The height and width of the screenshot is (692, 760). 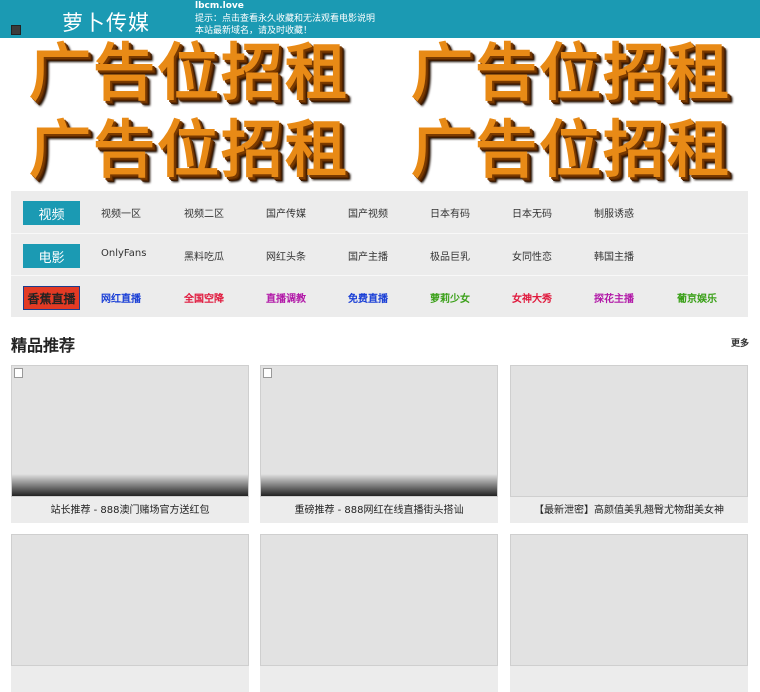 I want to click on nav-link: OnlyFans, so click(x=123, y=253).